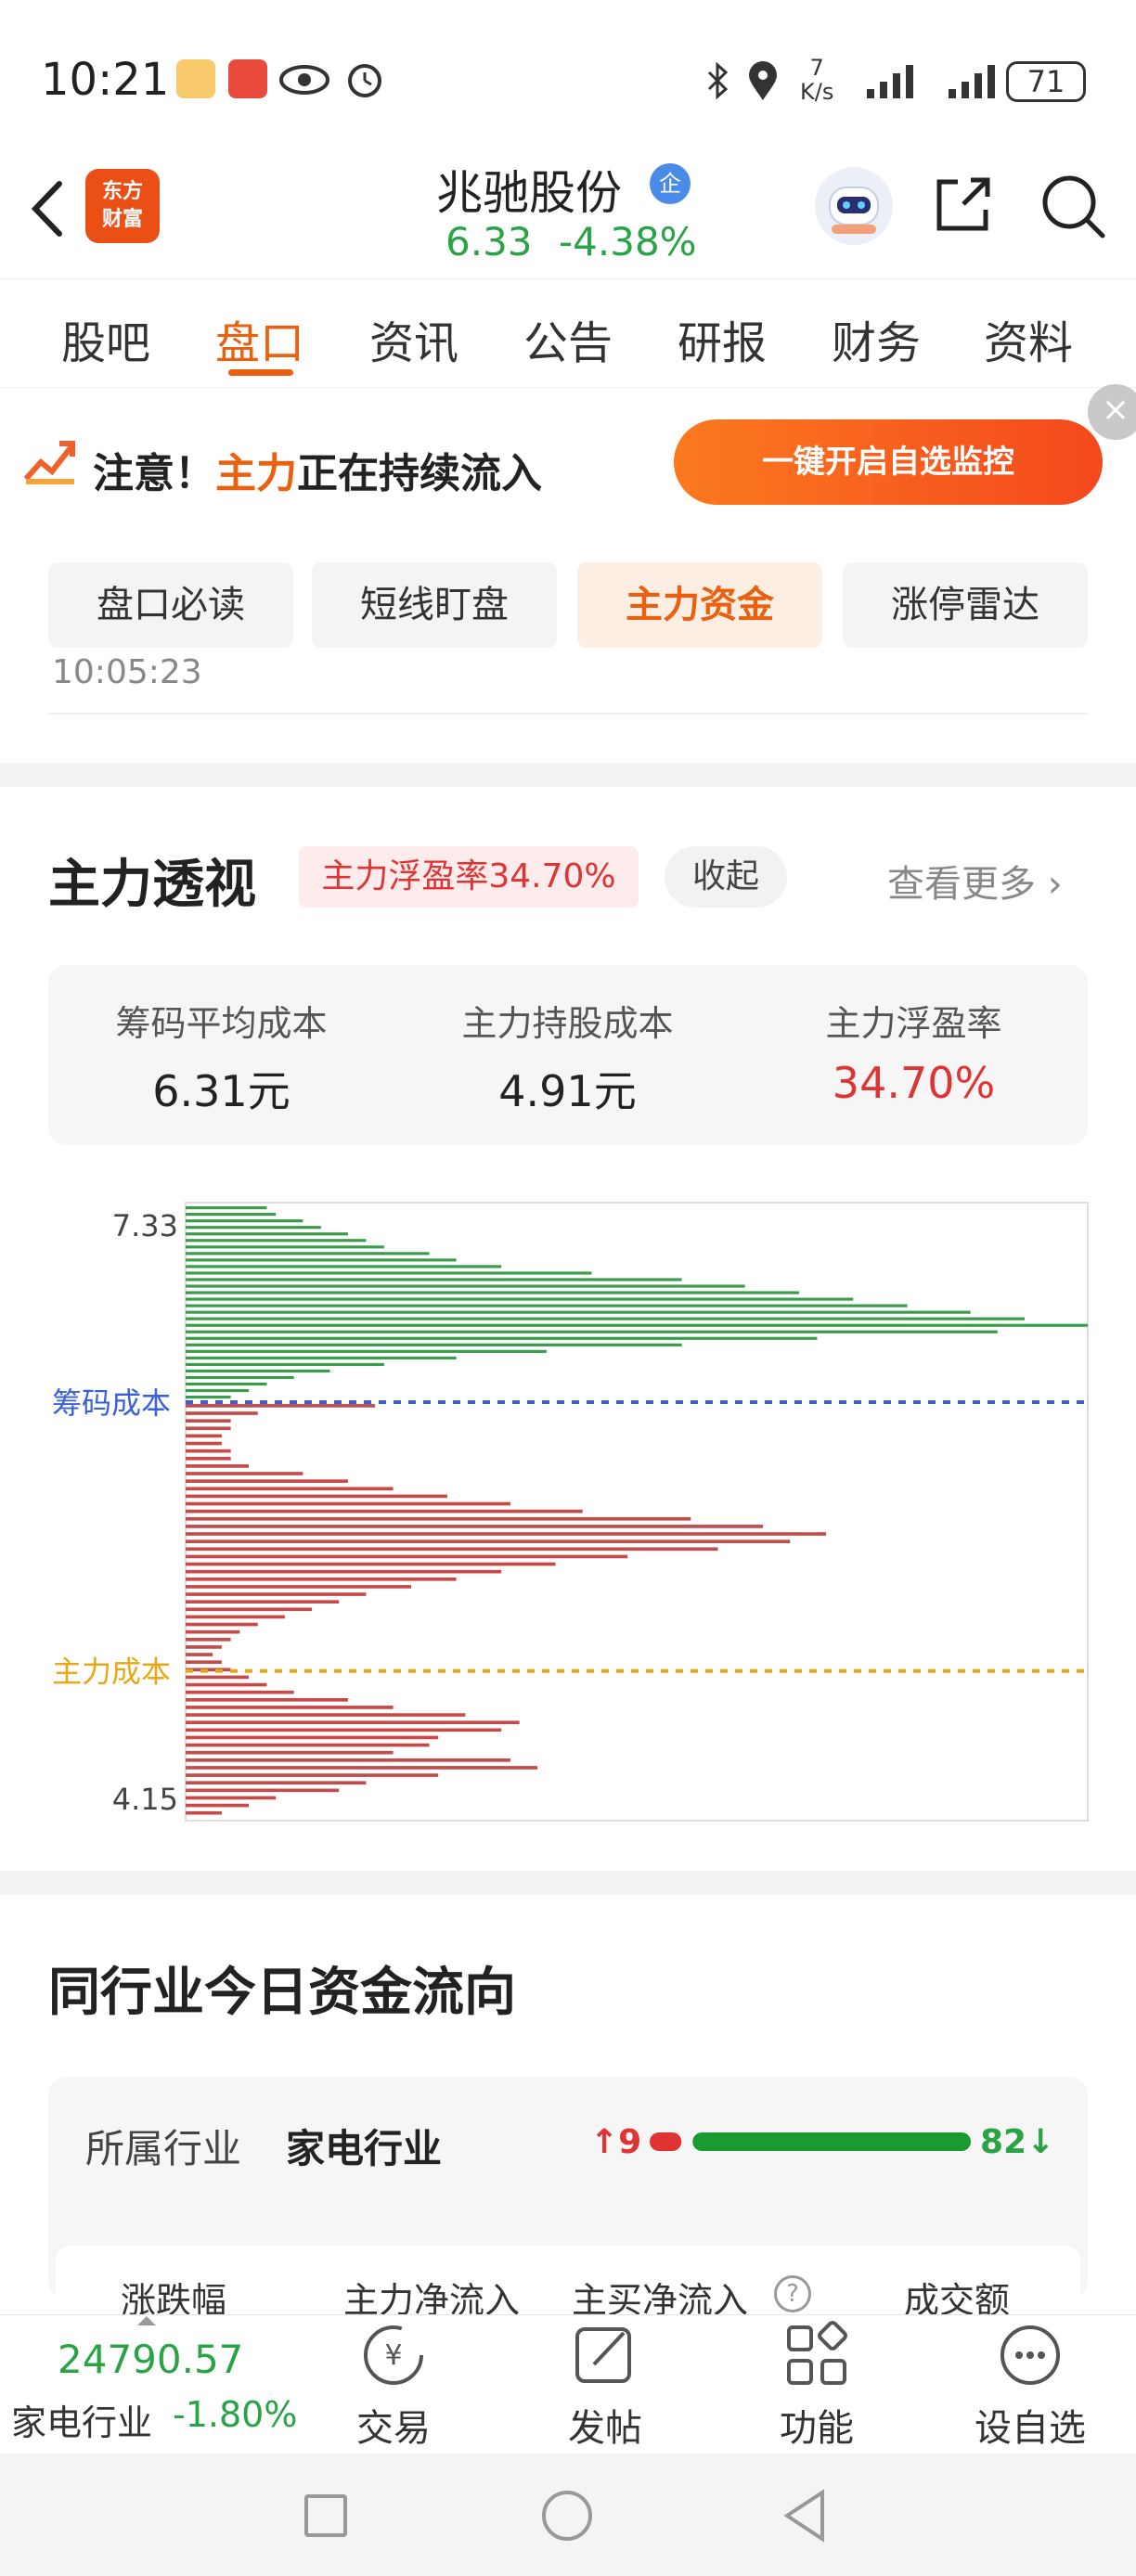 The width and height of the screenshot is (1136, 2576). I want to click on add-watchlist-icon, so click(1030, 2355).